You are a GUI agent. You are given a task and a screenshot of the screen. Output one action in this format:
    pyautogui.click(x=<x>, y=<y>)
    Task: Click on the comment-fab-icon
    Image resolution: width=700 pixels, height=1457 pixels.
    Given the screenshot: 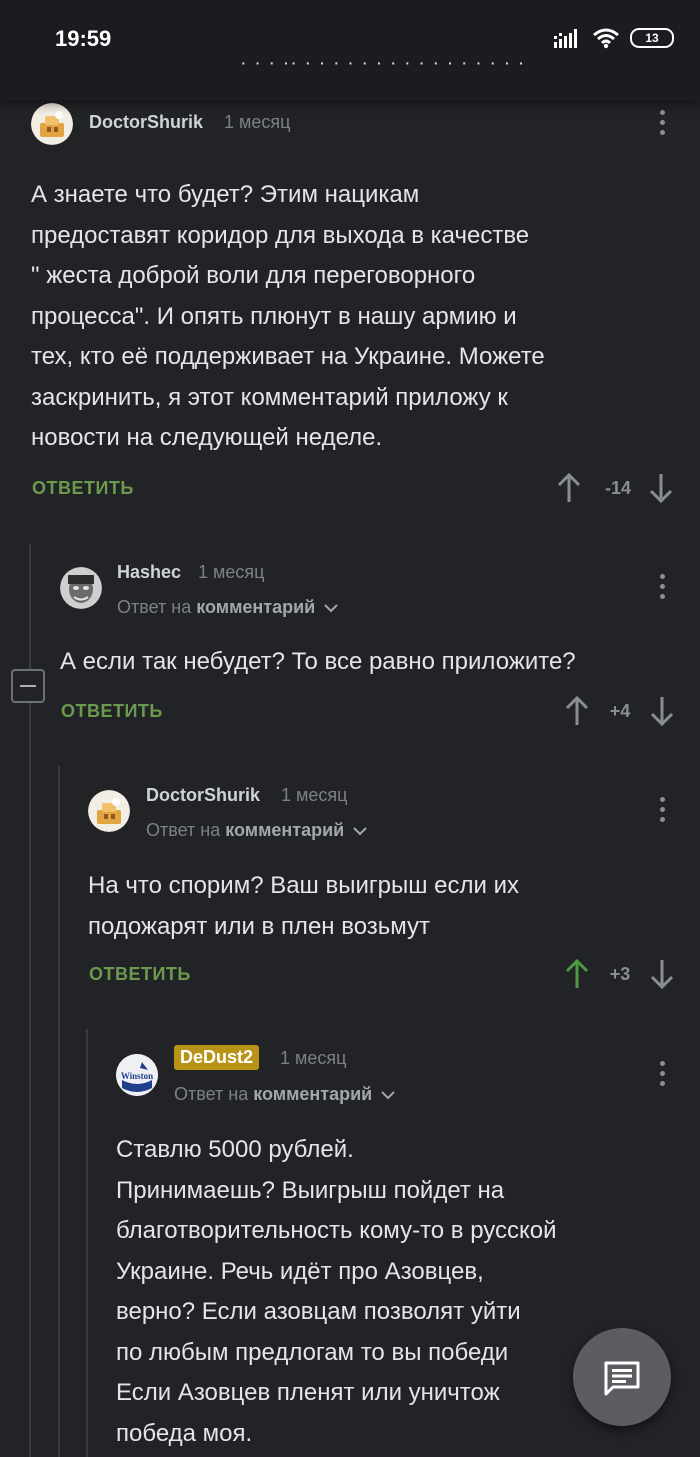 What is the action you would take?
    pyautogui.click(x=622, y=1378)
    